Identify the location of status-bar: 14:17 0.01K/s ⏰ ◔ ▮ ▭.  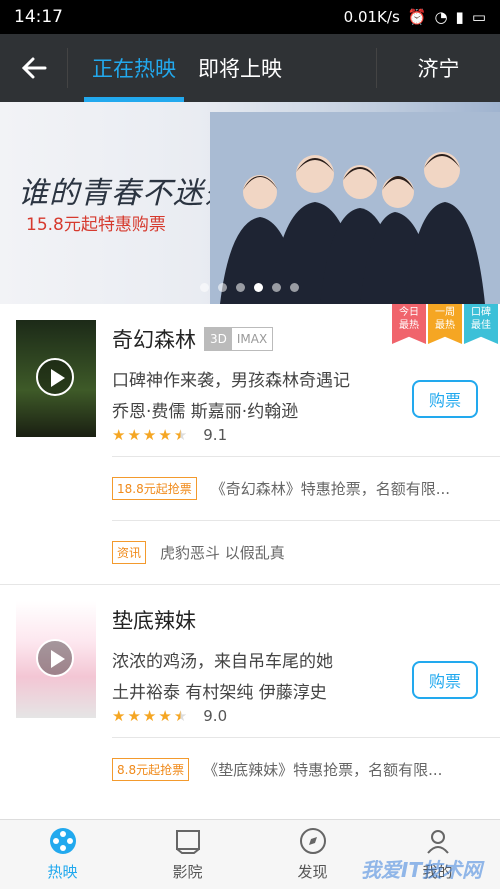
(250, 17).